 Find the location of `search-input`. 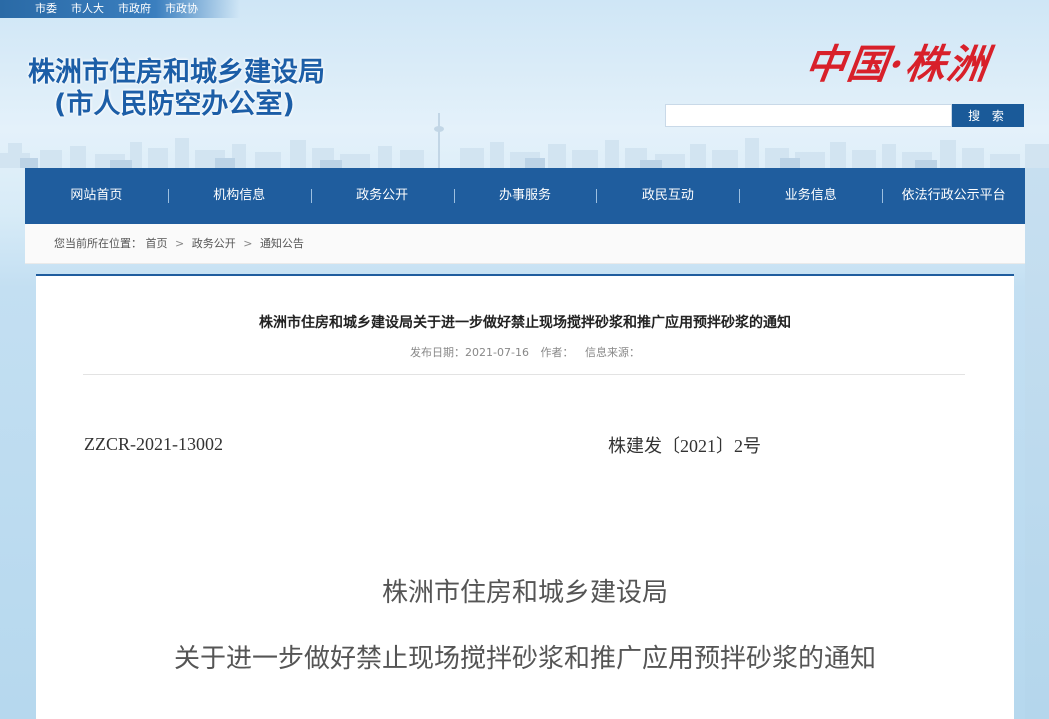

search-input is located at coordinates (808, 115).